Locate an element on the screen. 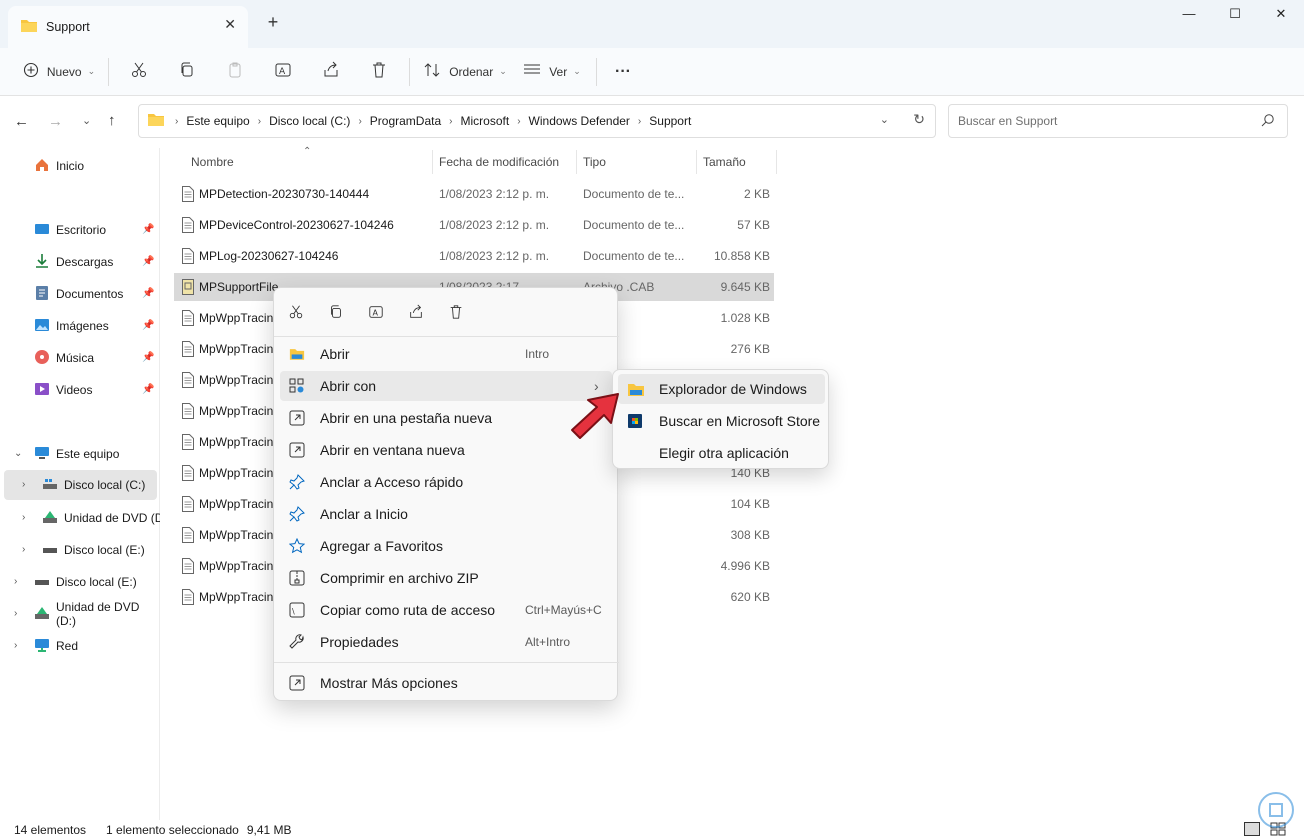 The height and width of the screenshot is (840, 1304). breadcrumb-item: Windows Defender is located at coordinates (579, 121).